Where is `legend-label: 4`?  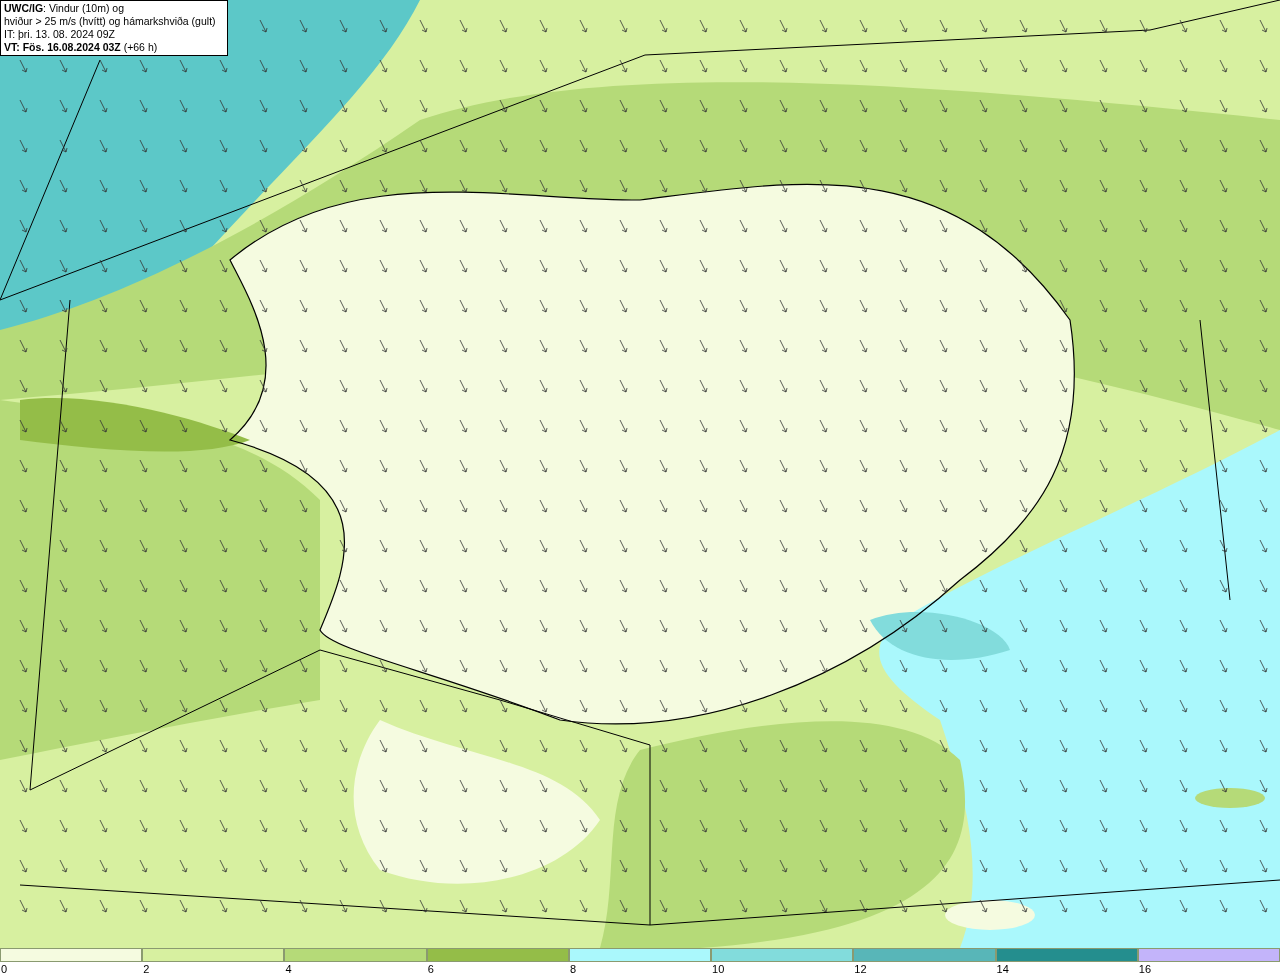
legend-label: 4 is located at coordinates (288, 969).